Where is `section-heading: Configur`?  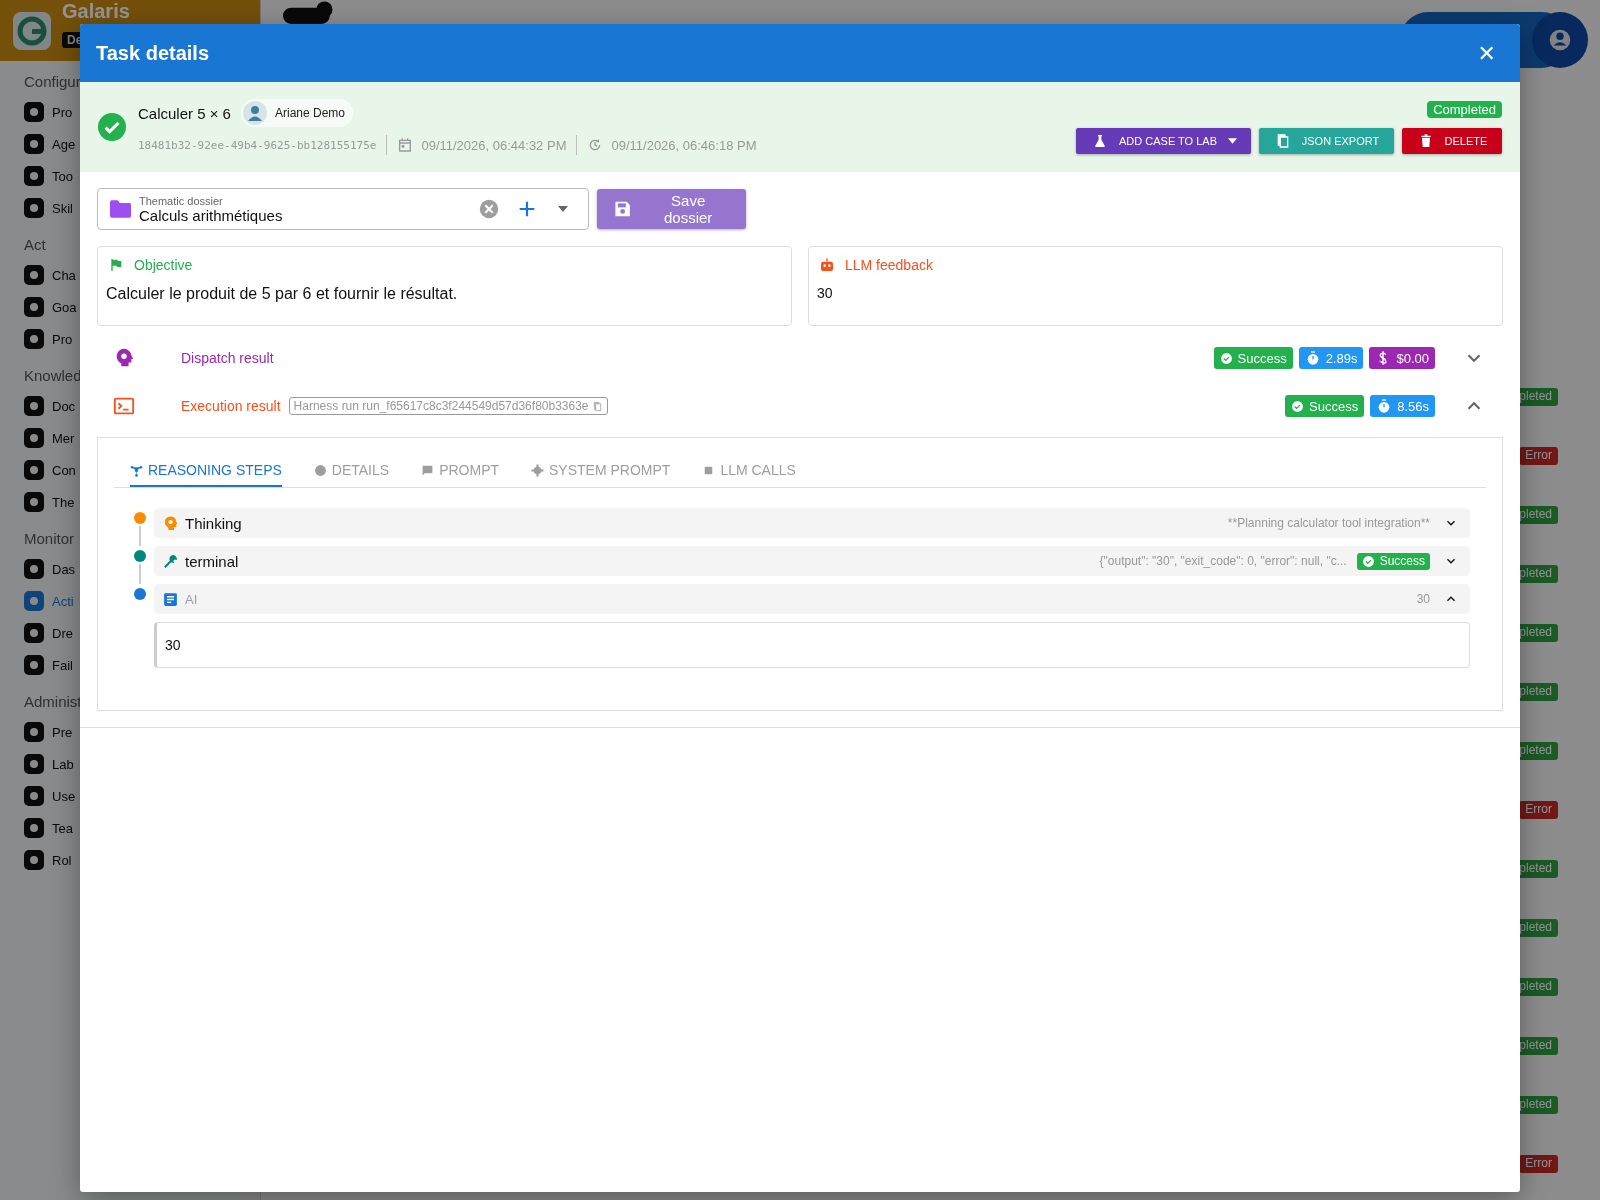 section-heading: Configur is located at coordinates (52, 82).